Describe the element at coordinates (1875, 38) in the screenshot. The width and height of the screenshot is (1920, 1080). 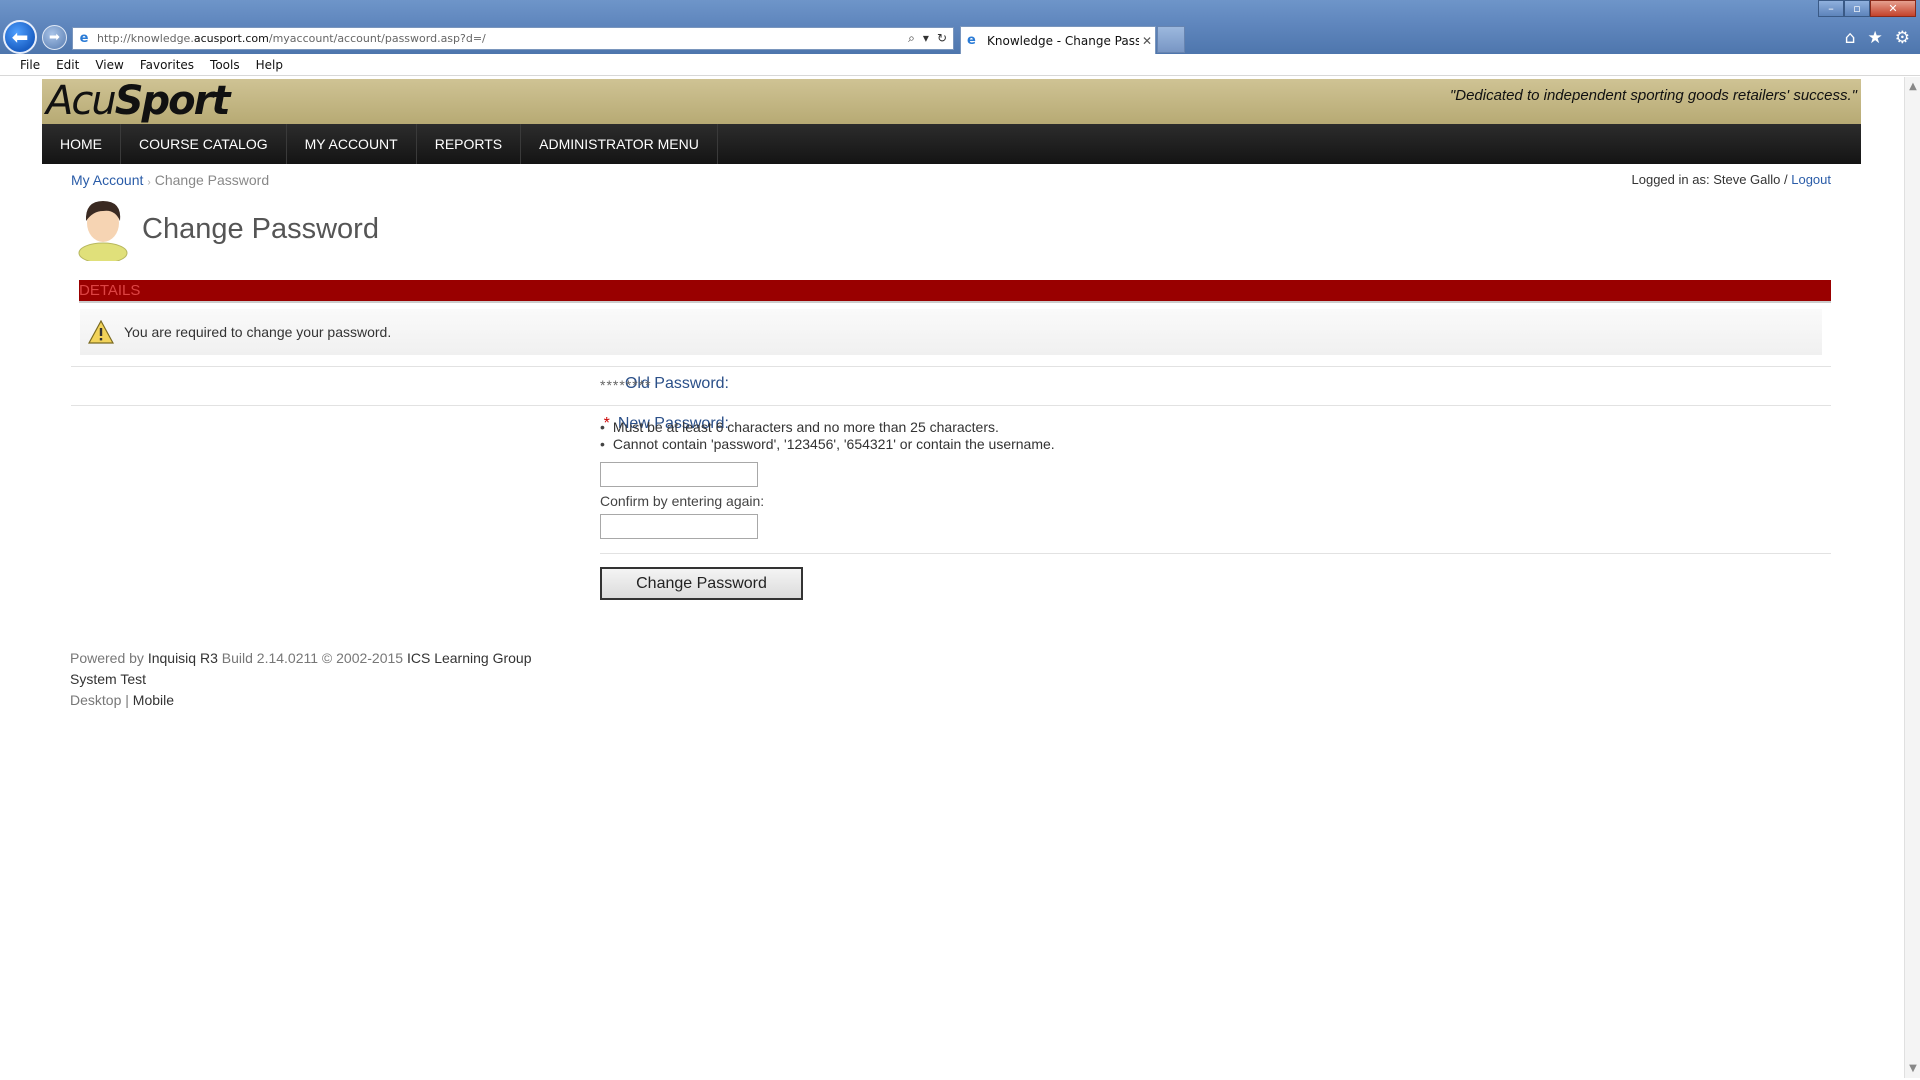
I see `favorites-star-icon: ★` at that location.